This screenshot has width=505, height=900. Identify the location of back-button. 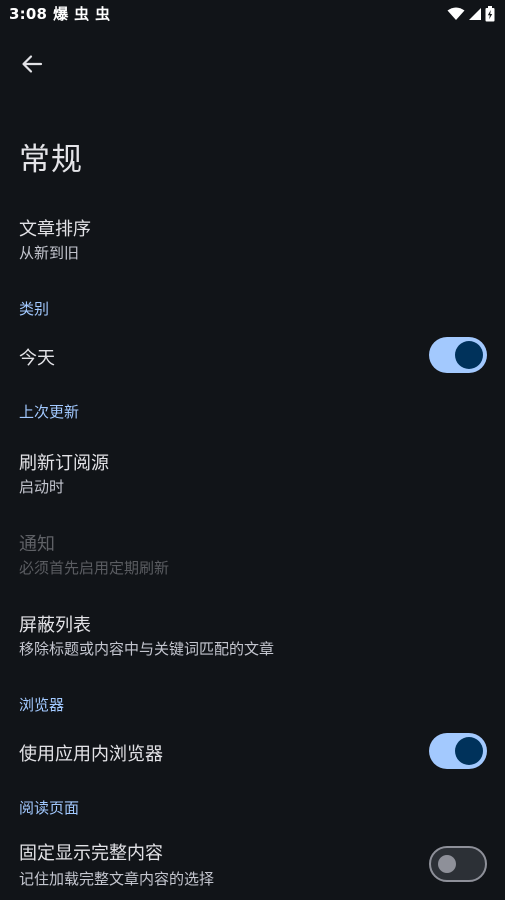
(32, 64).